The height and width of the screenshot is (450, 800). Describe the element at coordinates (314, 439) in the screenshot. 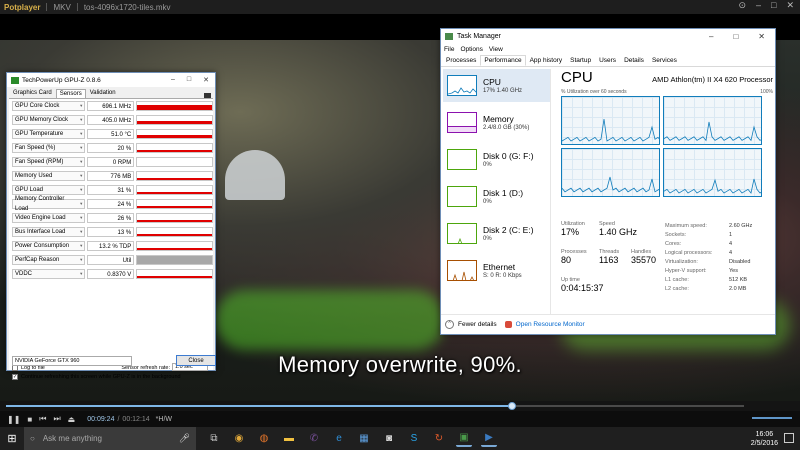

I see `viber-icon: ✆` at that location.